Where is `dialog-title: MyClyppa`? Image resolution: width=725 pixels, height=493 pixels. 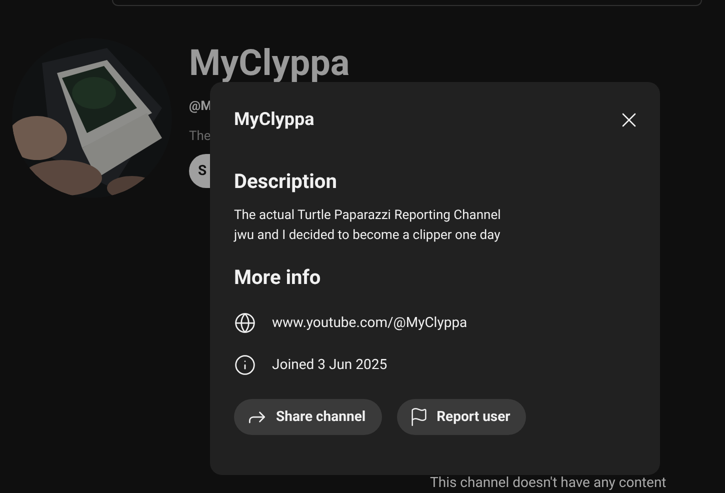 dialog-title: MyClyppa is located at coordinates (274, 120).